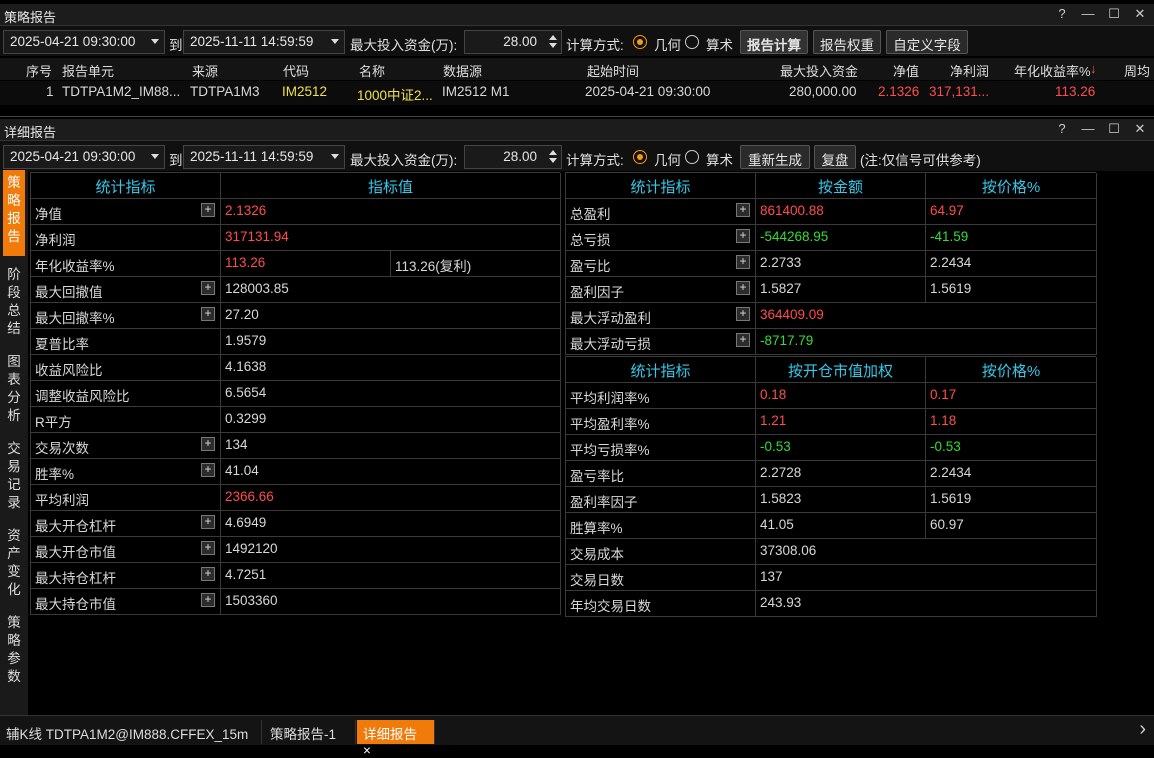  I want to click on scroll-right-icon: ›, so click(1142, 729).